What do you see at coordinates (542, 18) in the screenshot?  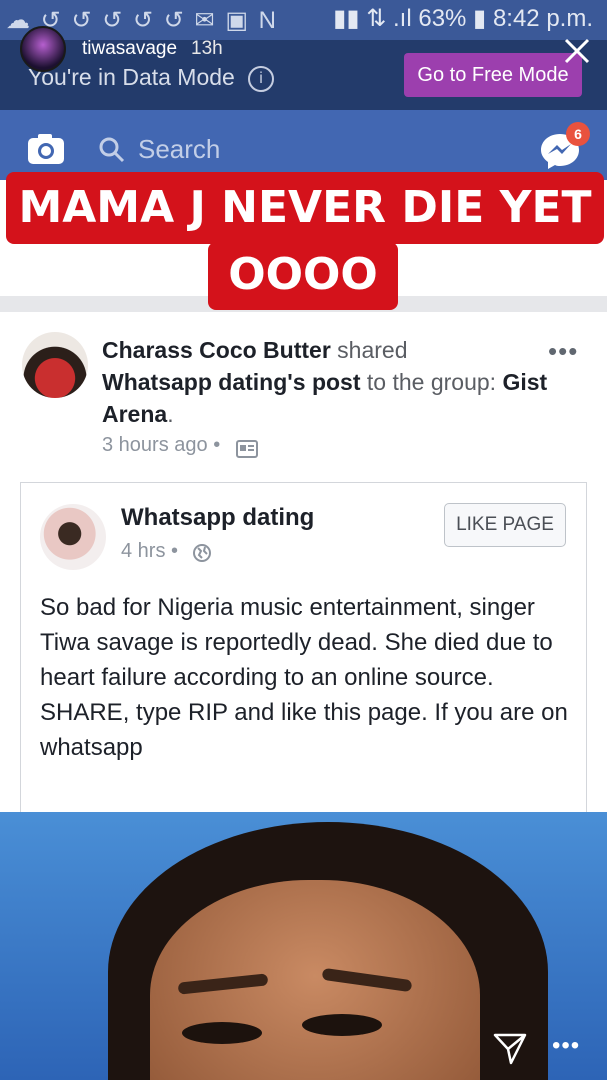 I see `clock: 8:42 p.m.` at bounding box center [542, 18].